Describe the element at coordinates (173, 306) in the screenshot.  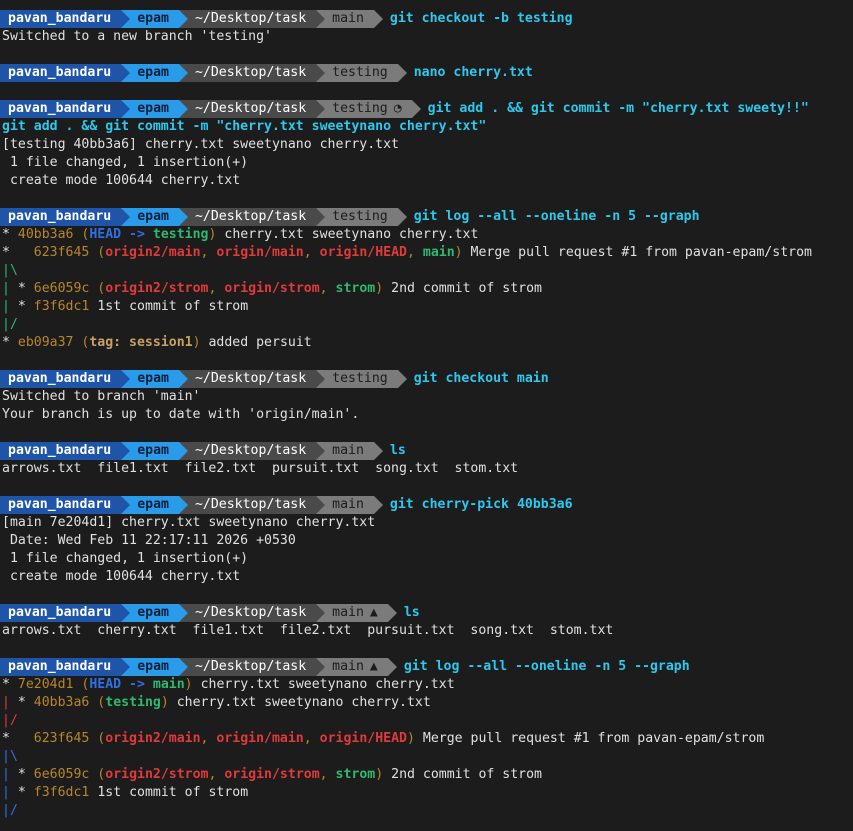
I see `commit-message: 1st commit of strom` at that location.